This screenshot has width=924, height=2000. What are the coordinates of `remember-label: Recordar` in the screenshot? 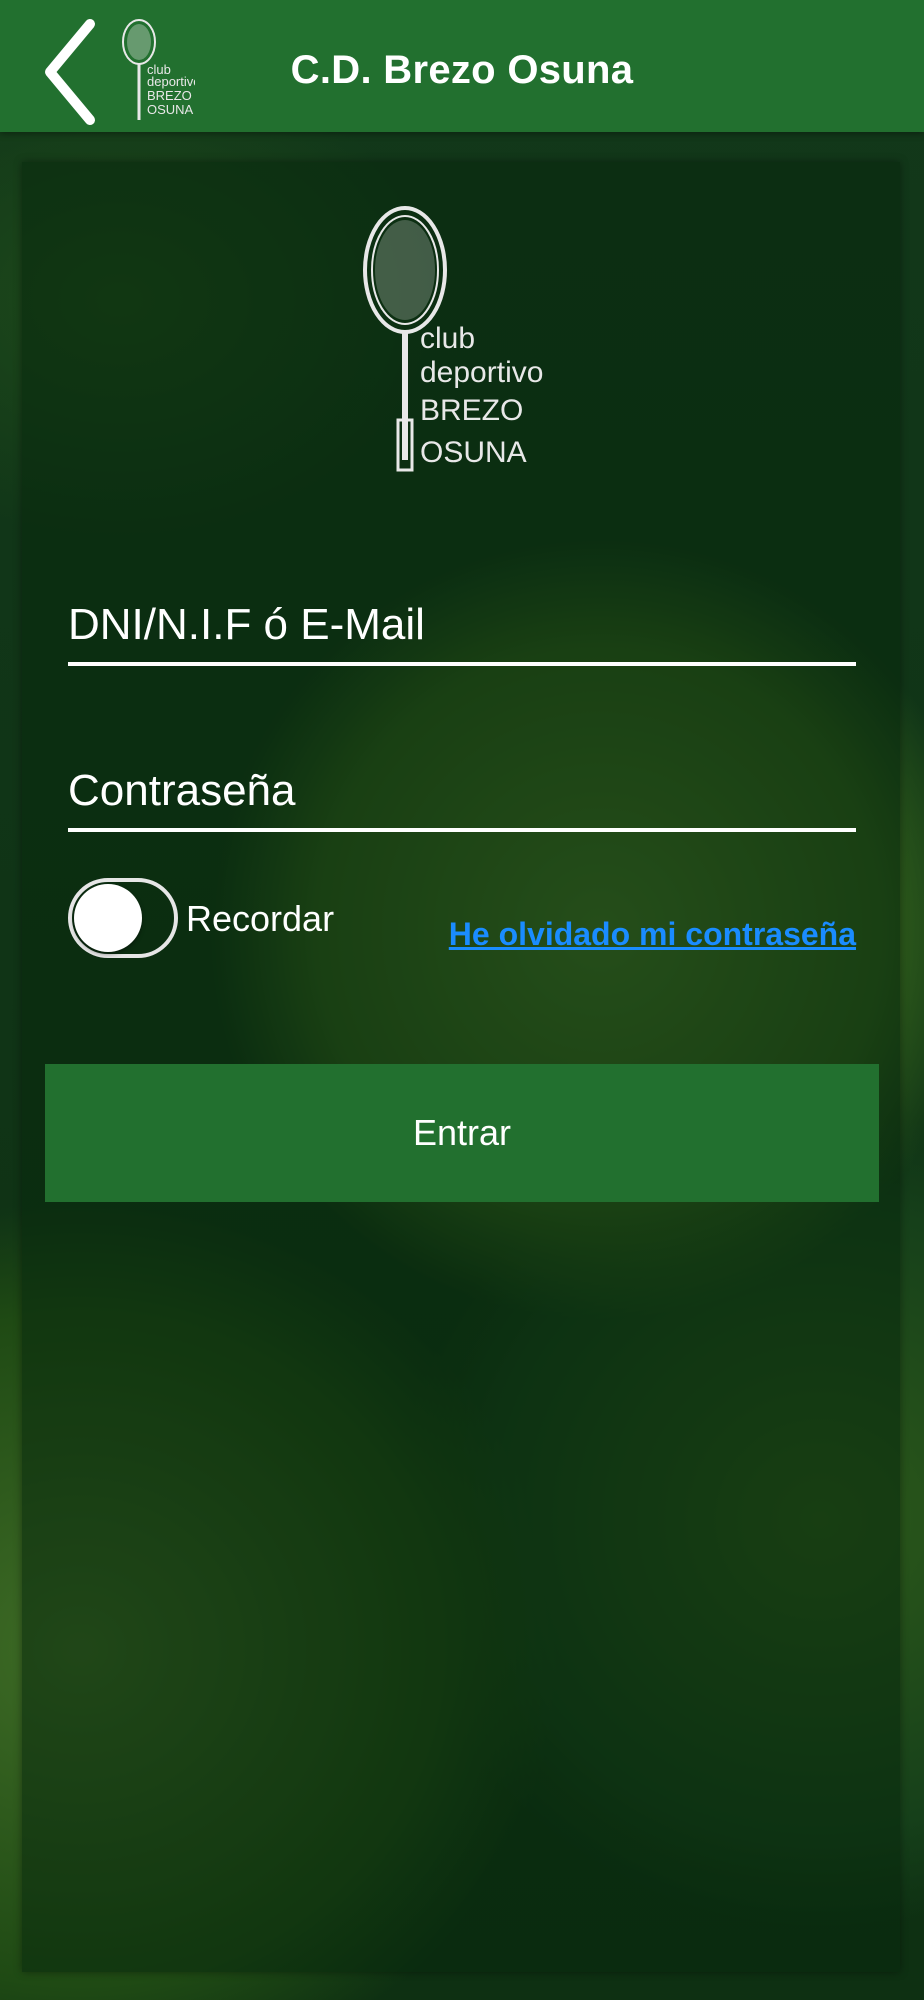 It's located at (260, 918).